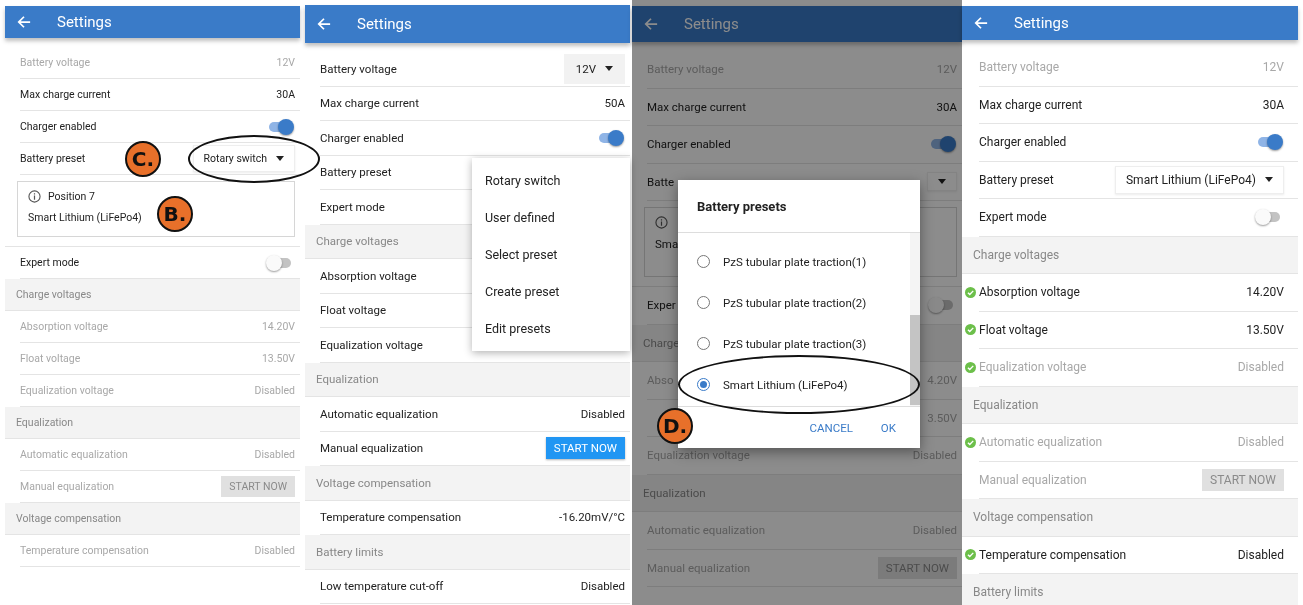  I want to click on setting-label: Batte, so click(661, 181).